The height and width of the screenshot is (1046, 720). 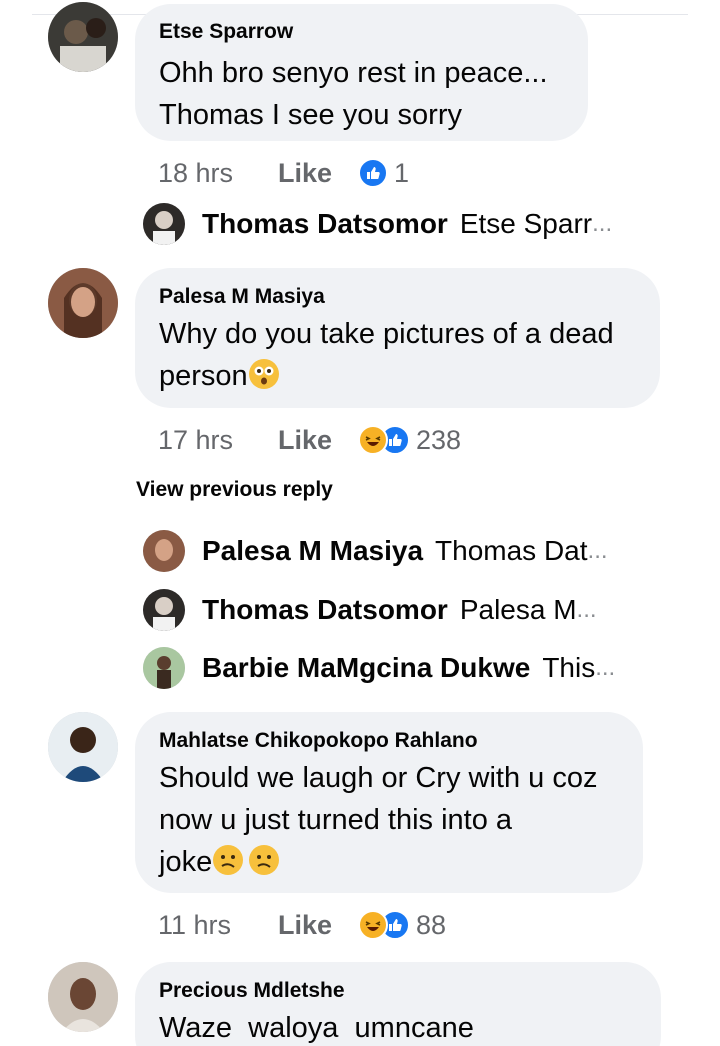 What do you see at coordinates (518, 609) in the screenshot?
I see `reply-text: Palesa M` at bounding box center [518, 609].